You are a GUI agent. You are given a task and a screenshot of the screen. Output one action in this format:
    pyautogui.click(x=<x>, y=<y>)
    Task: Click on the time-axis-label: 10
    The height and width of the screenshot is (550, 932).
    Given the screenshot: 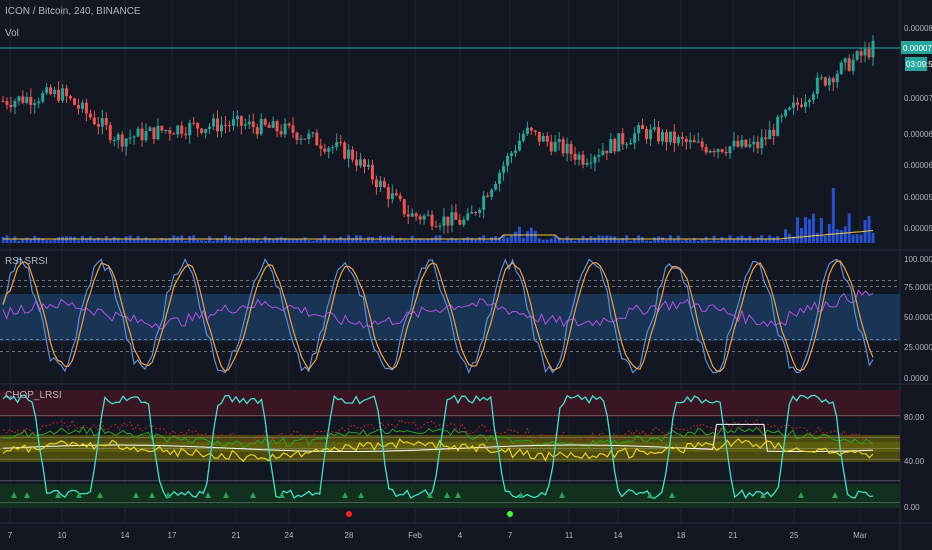 What is the action you would take?
    pyautogui.click(x=62, y=535)
    